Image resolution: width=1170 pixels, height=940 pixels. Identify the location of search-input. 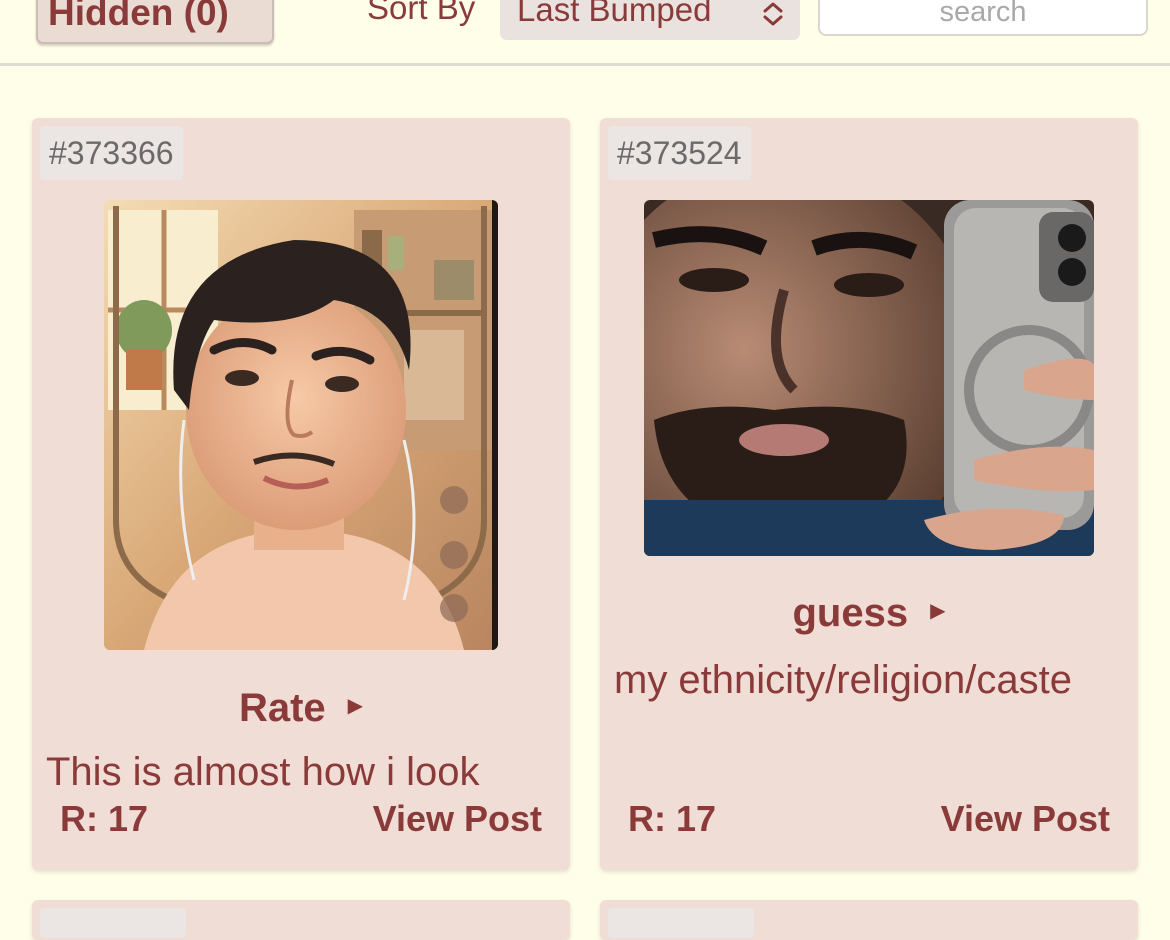
(983, 18).